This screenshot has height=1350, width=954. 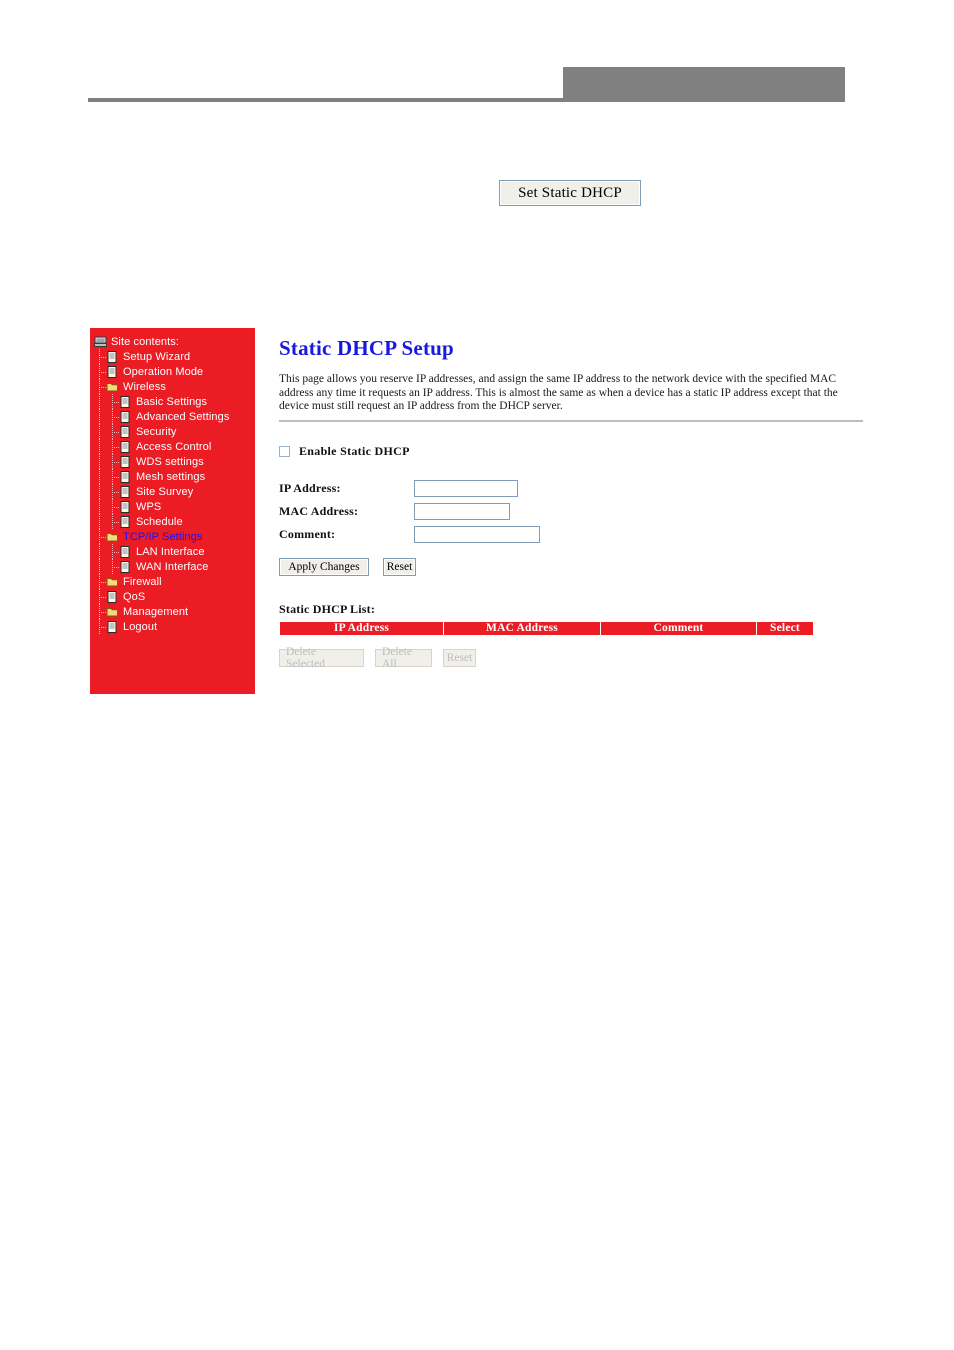 I want to click on sidebar-item-setup-wizard: Setup Wizard, so click(x=172, y=356).